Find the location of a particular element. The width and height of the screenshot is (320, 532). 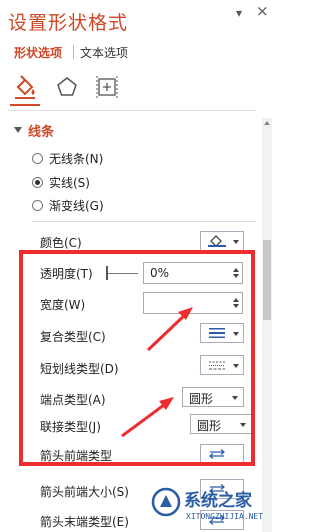

radio-label: 实线(S) is located at coordinates (69, 182).